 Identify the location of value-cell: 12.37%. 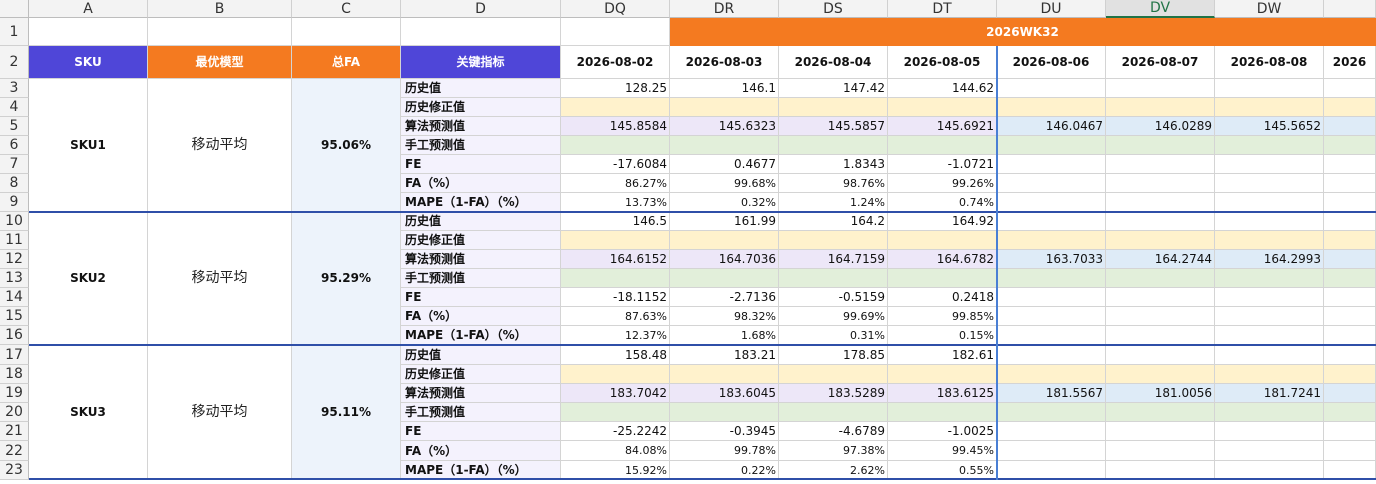
(615, 335).